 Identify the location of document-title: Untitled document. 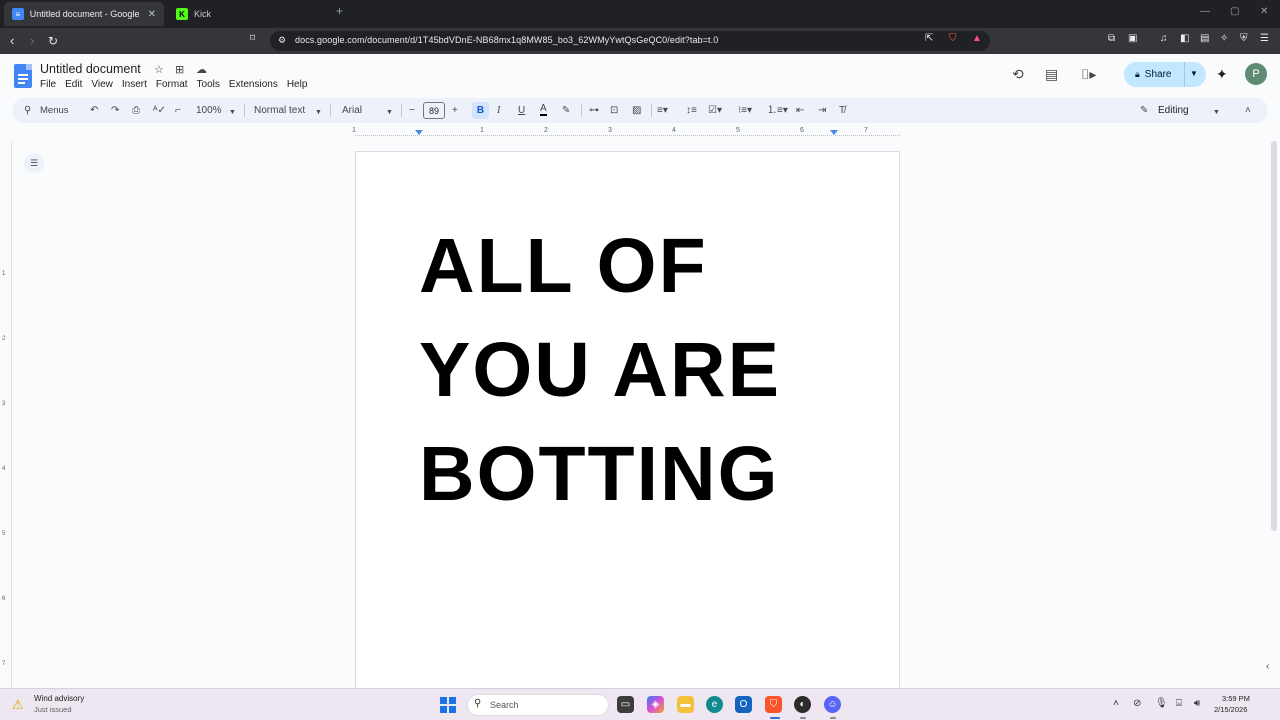
(90, 69).